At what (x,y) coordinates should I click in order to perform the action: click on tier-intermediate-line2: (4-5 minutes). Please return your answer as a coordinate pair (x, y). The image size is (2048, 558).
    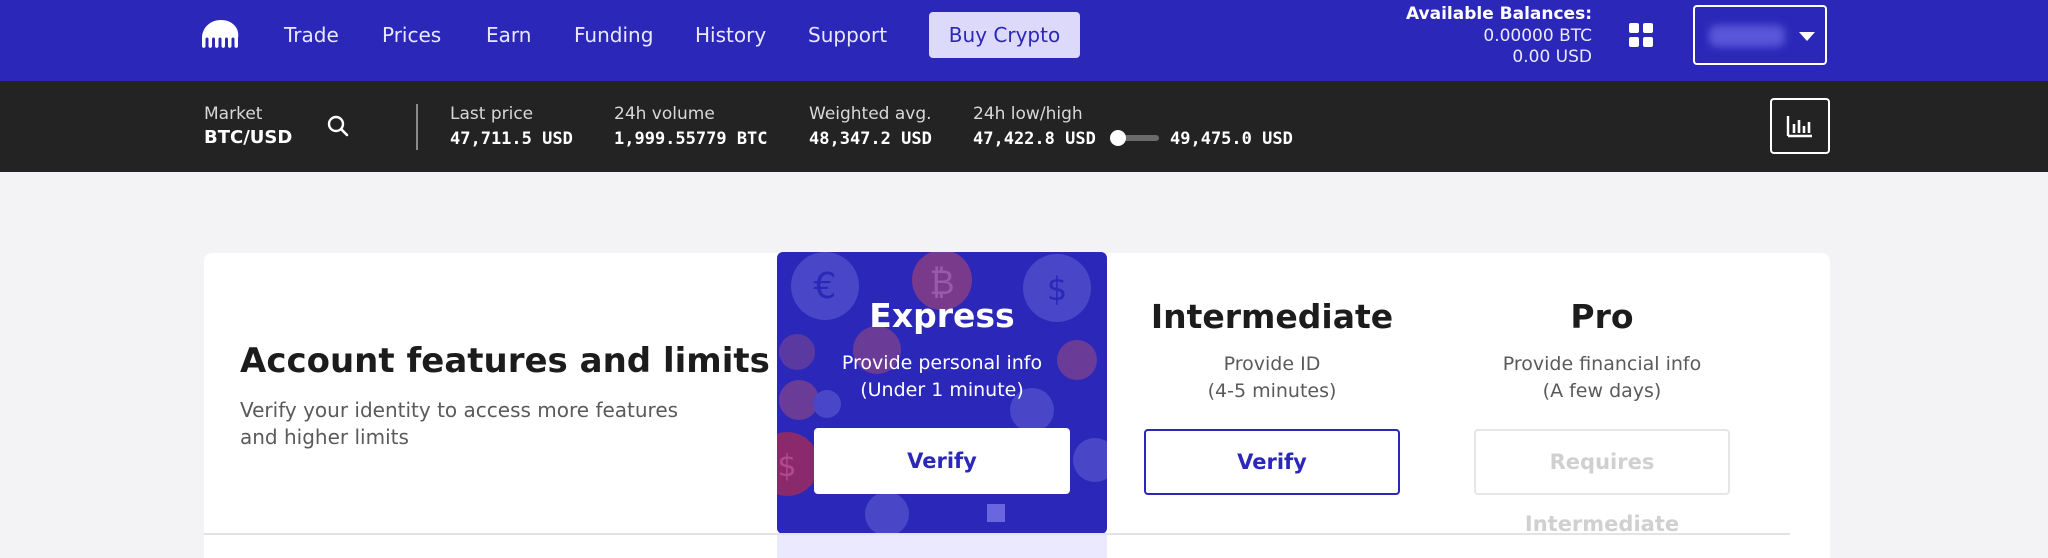
    Looking at the image, I should click on (1272, 391).